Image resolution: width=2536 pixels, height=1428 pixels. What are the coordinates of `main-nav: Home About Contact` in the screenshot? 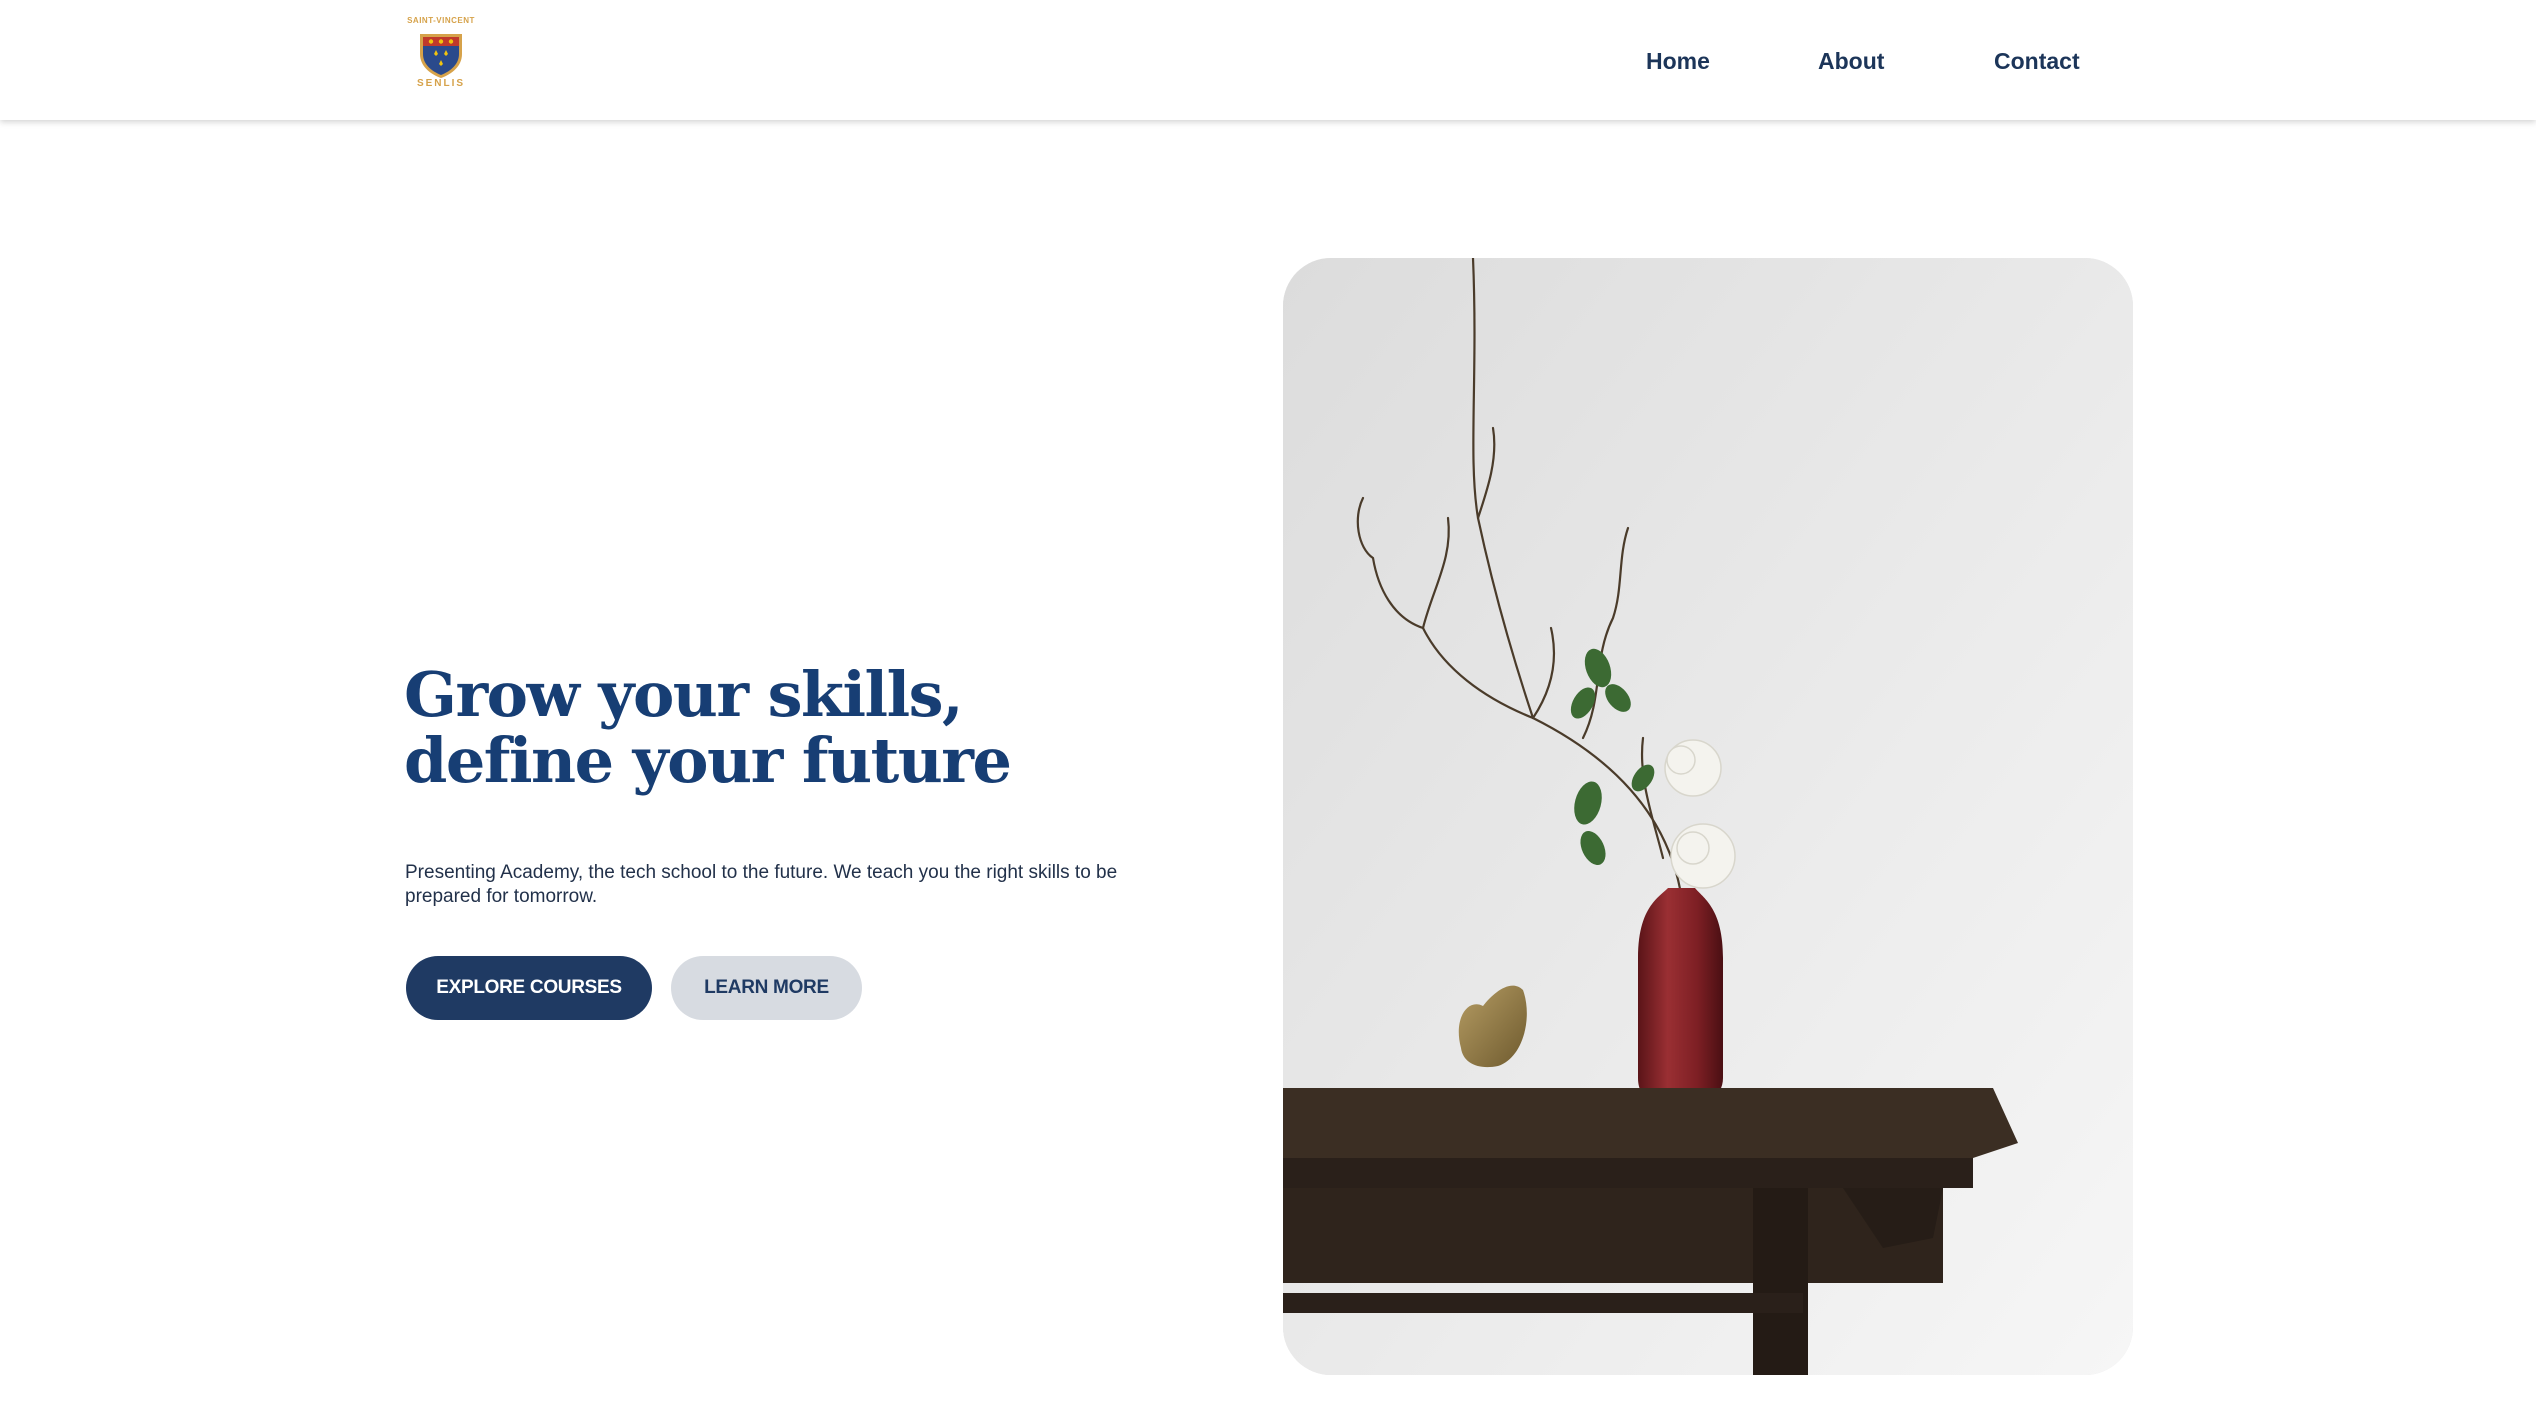 It's located at (1268, 61).